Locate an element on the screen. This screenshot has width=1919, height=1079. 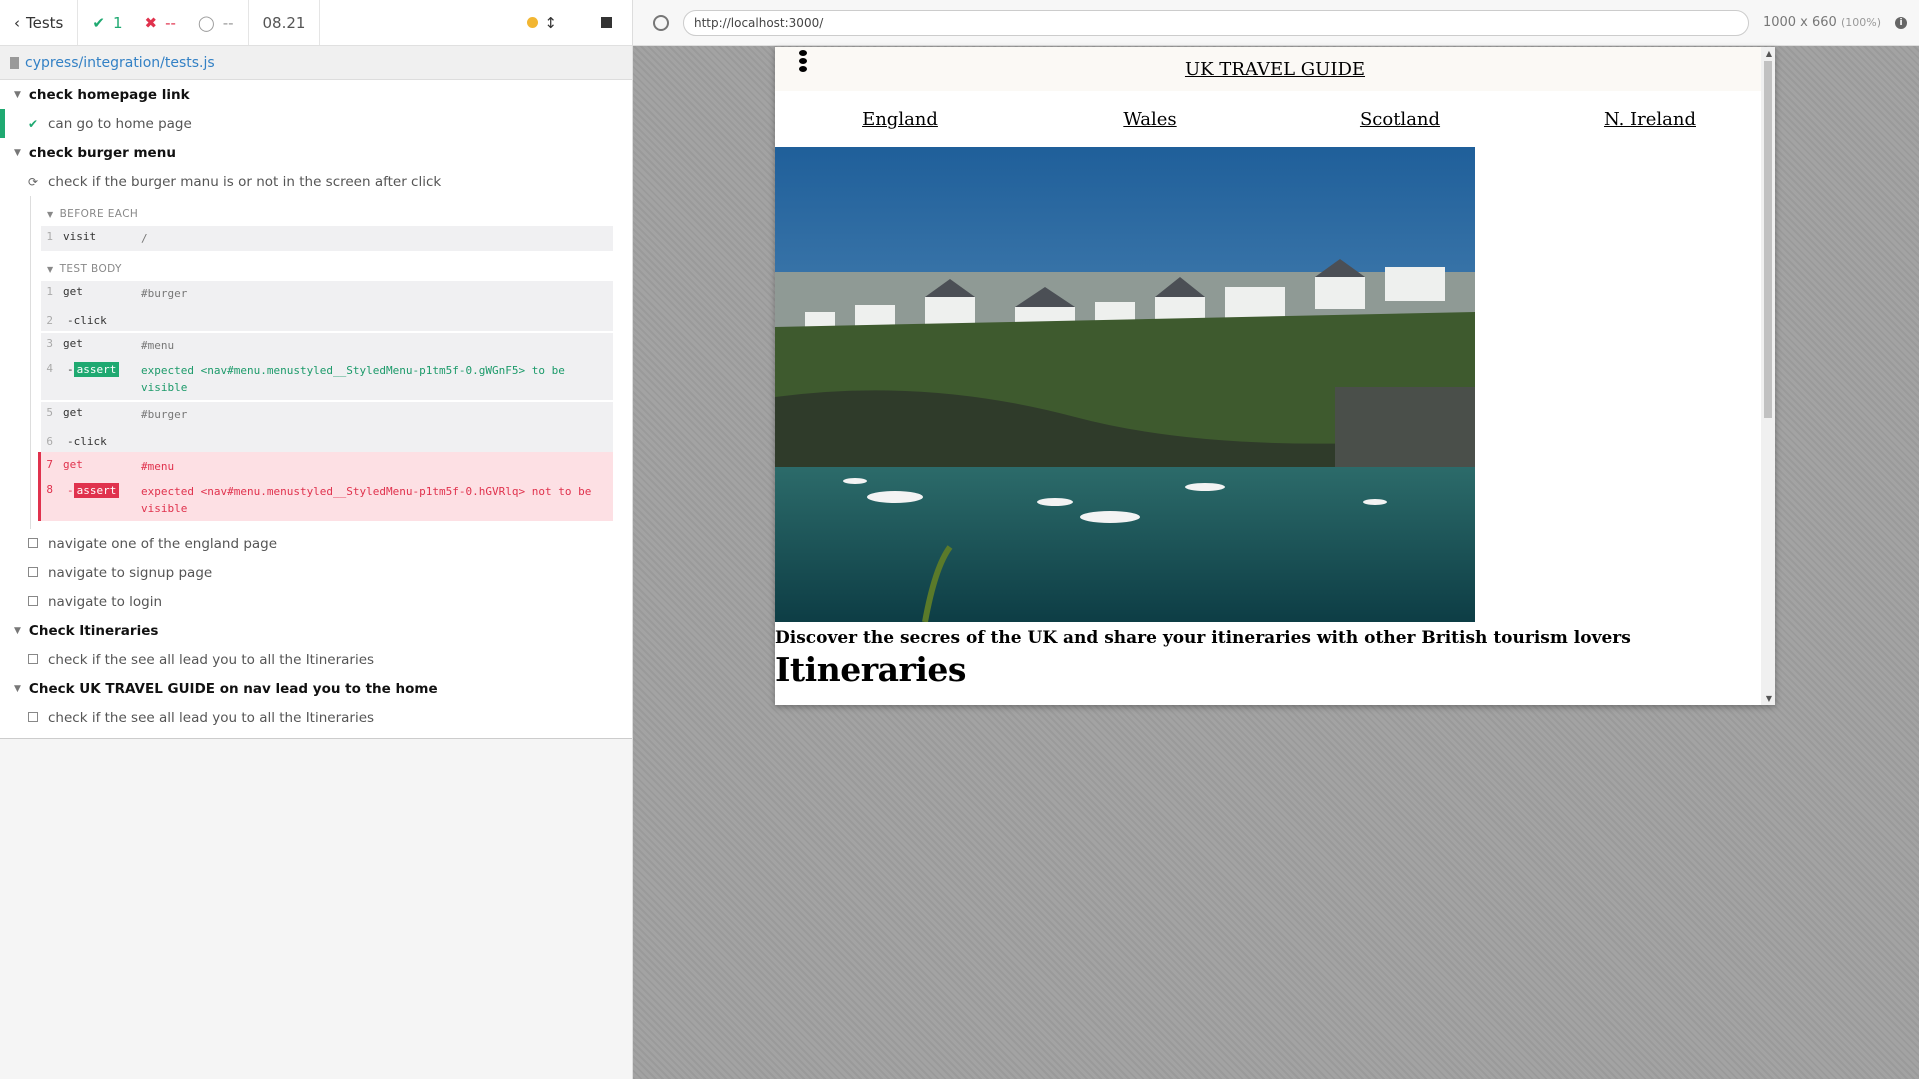
stats-bar: ‹ Tests ✔ 1 ✖ -- ◯ -- 08.21 ↕ is located at coordinates (316, 23).